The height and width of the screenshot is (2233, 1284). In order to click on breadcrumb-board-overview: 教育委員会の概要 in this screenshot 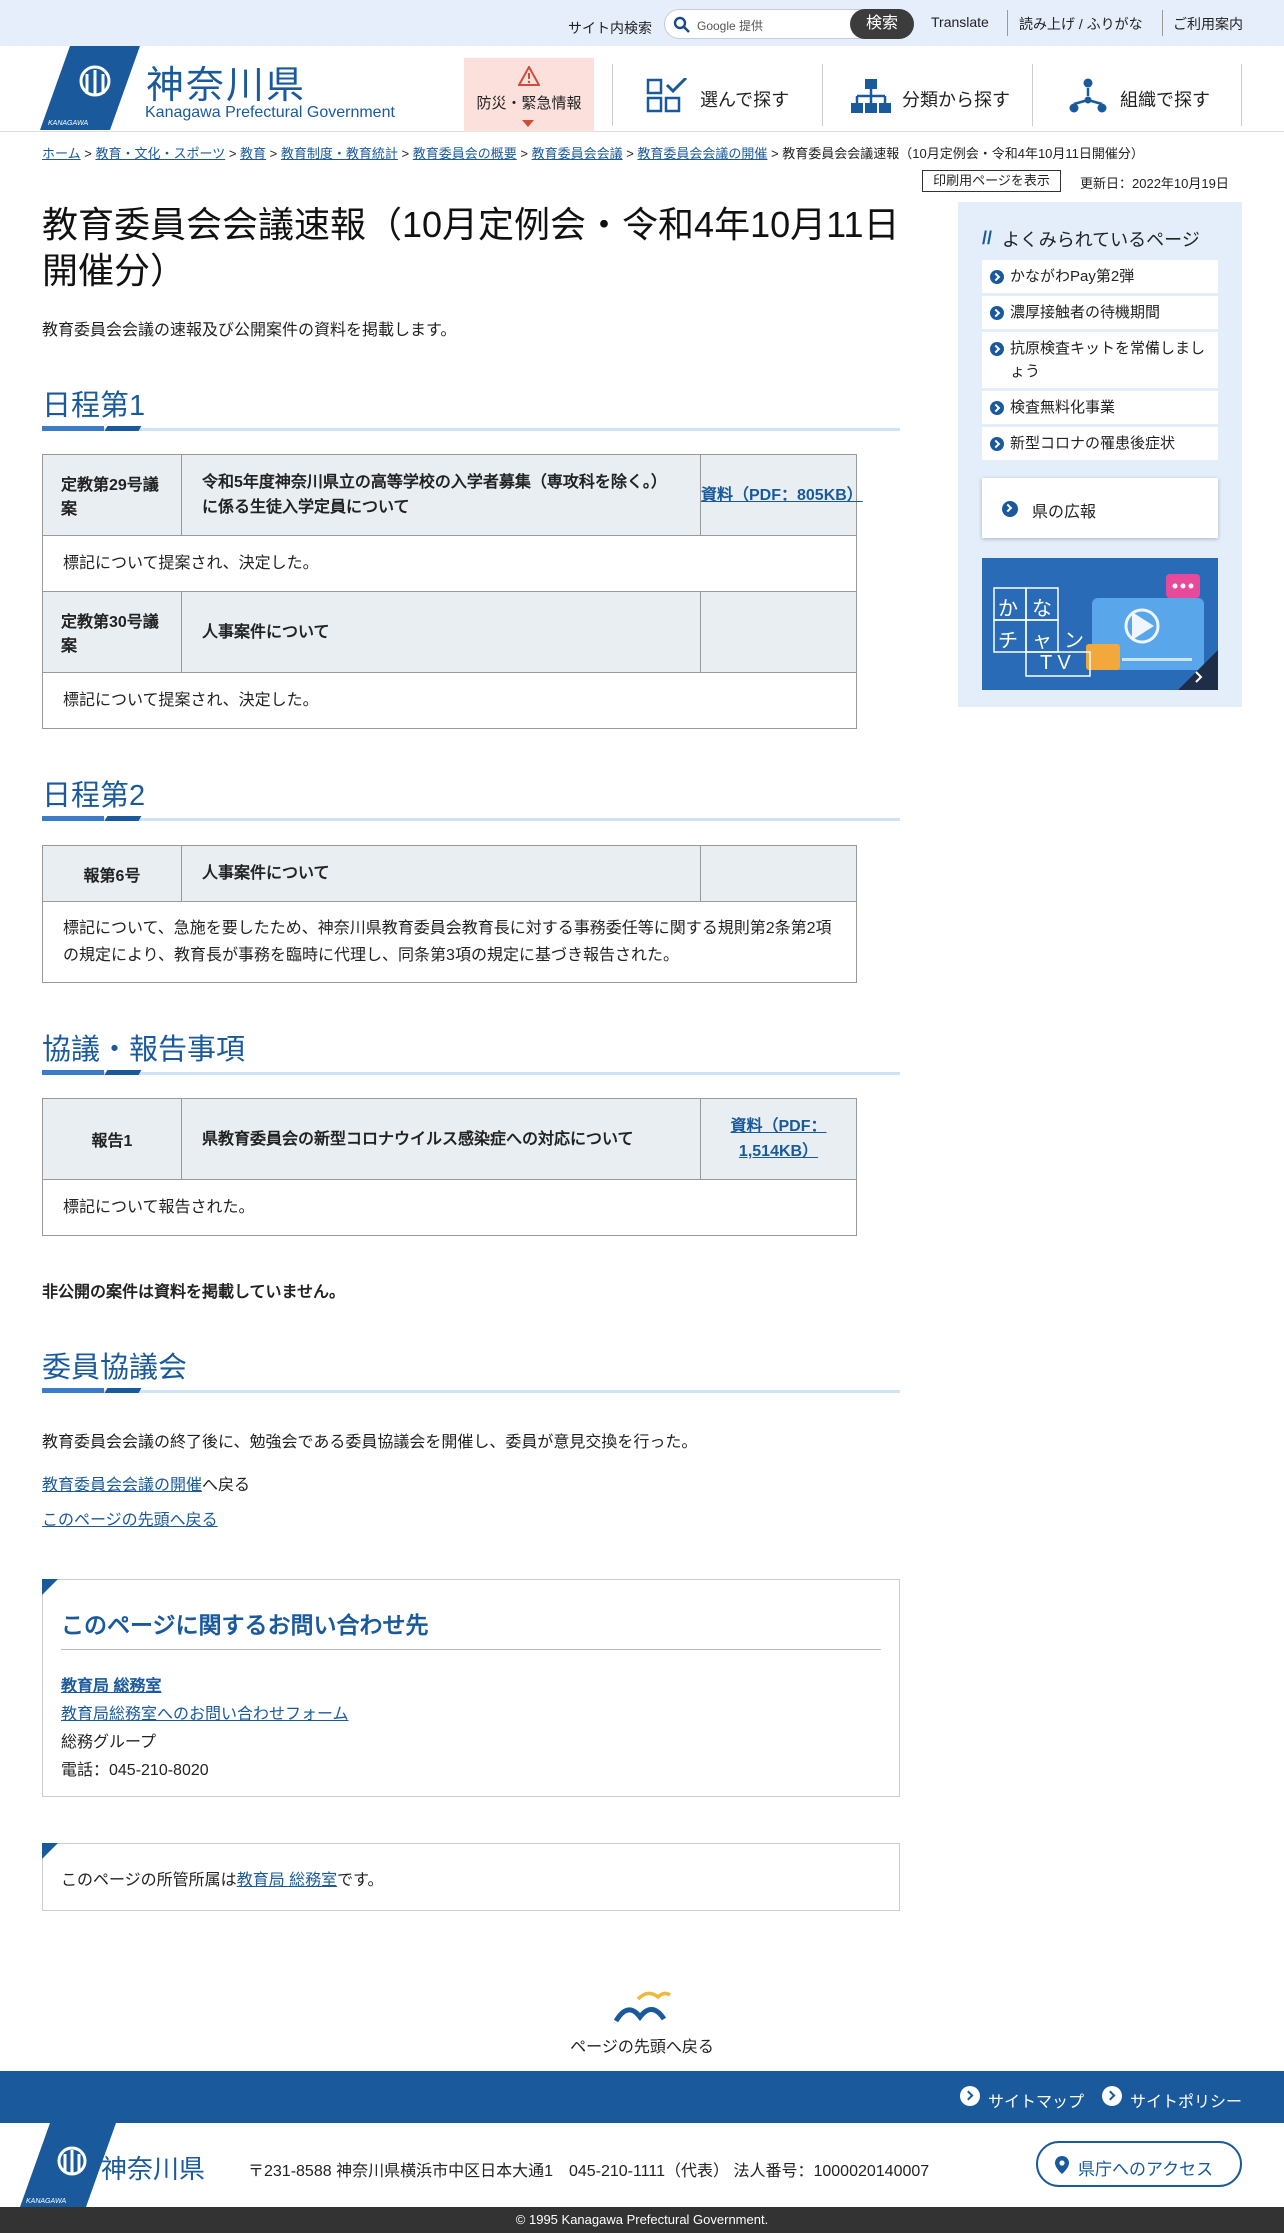, I will do `click(465, 153)`.